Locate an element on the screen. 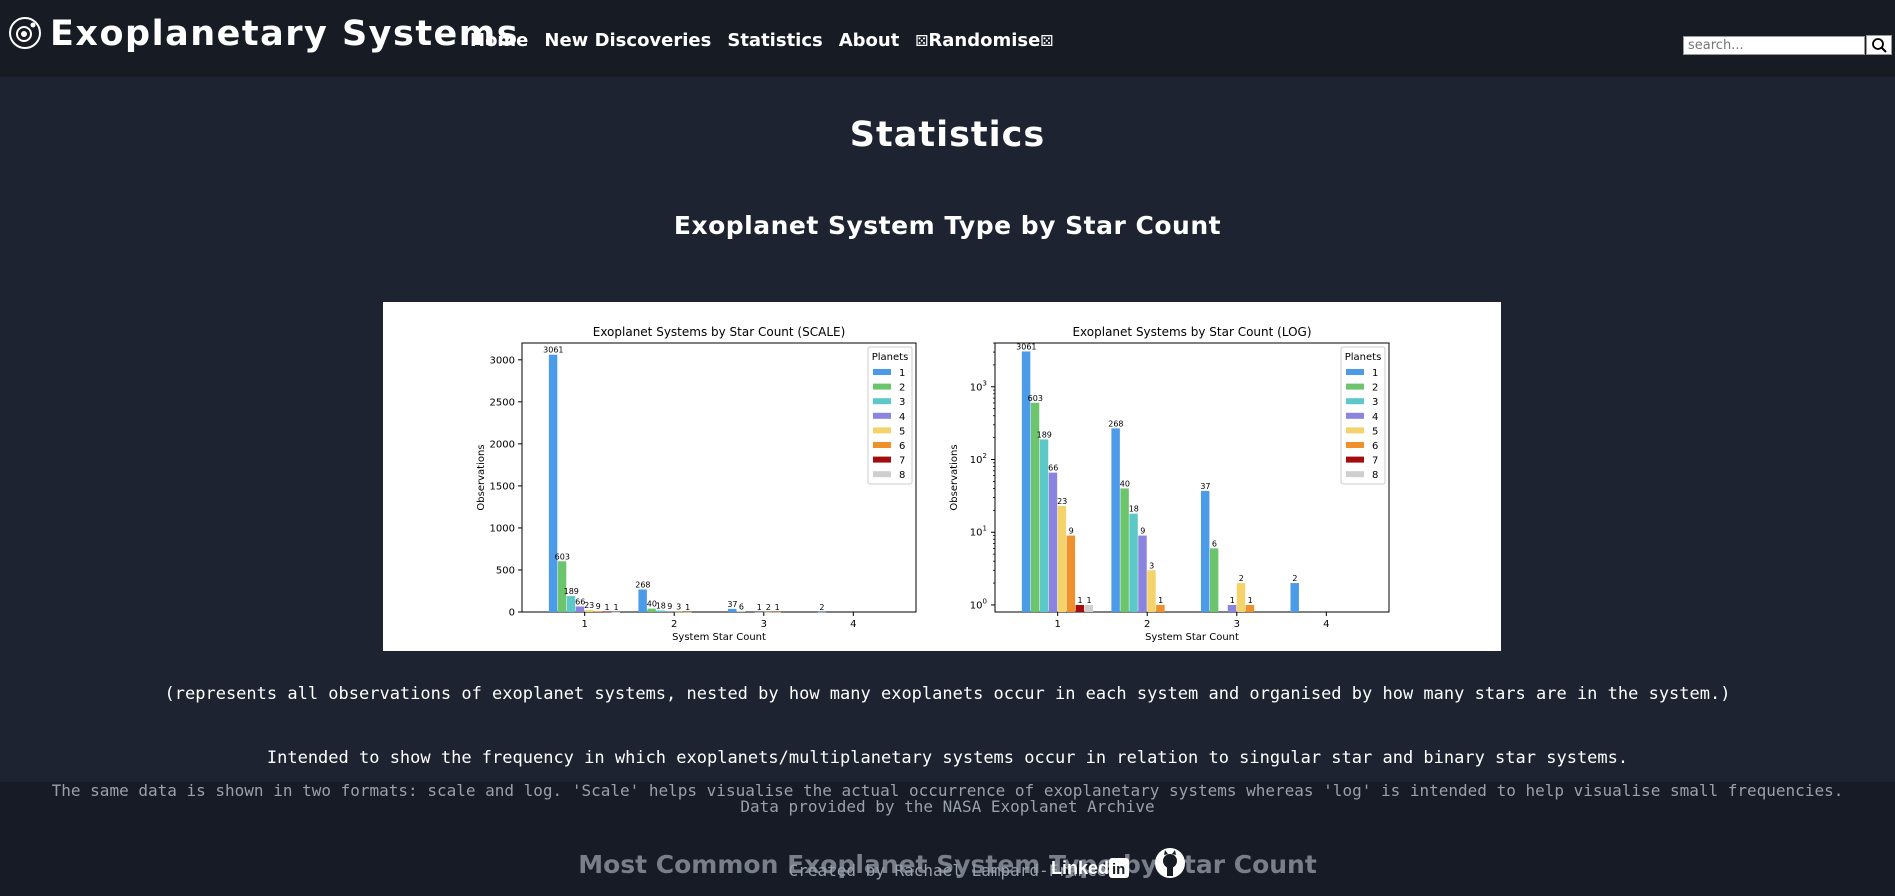  search-icon is located at coordinates (1879, 45).